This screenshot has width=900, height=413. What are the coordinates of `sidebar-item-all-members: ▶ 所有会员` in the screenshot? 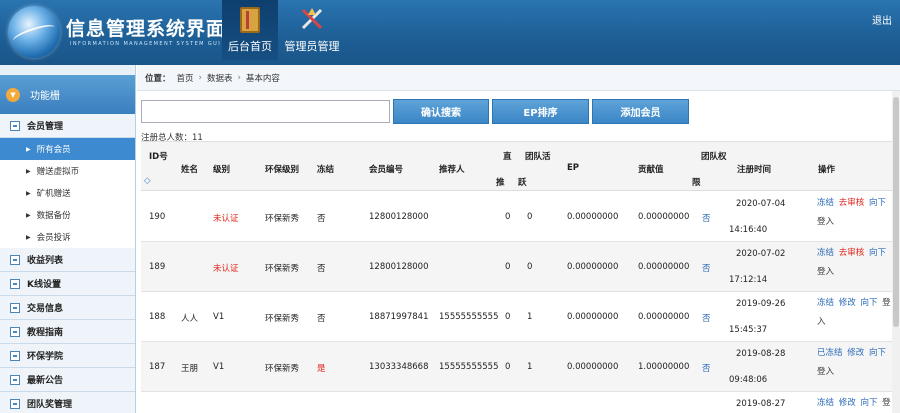 It's located at (67, 149).